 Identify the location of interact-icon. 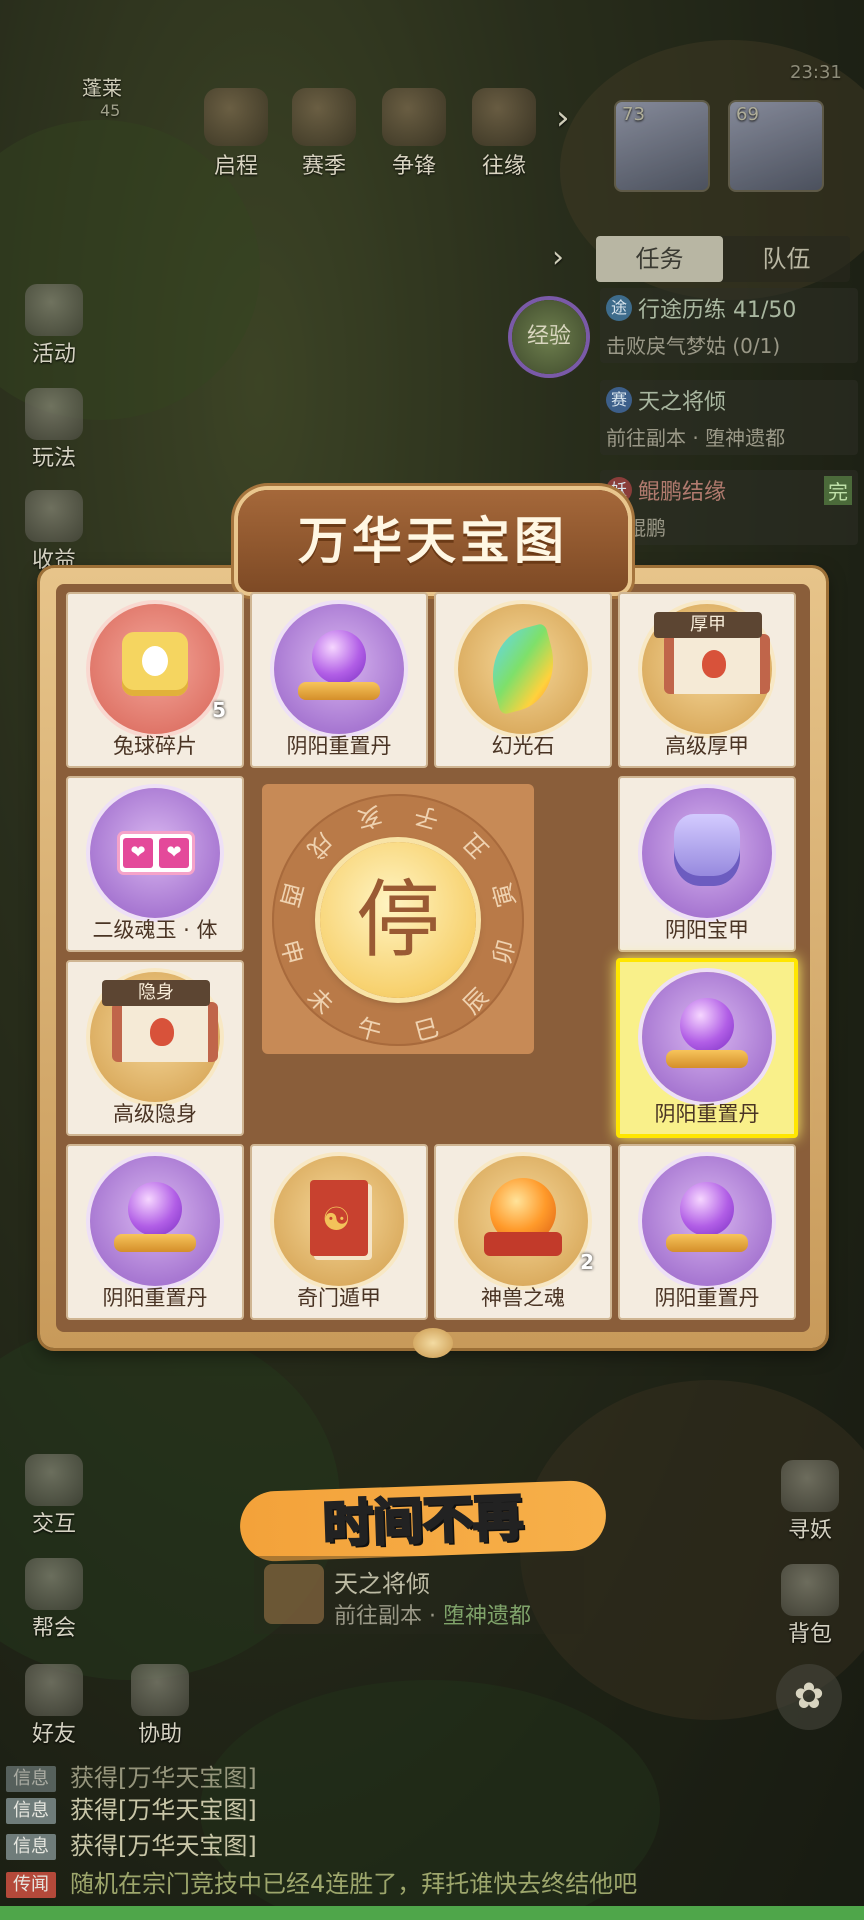
(54, 1480).